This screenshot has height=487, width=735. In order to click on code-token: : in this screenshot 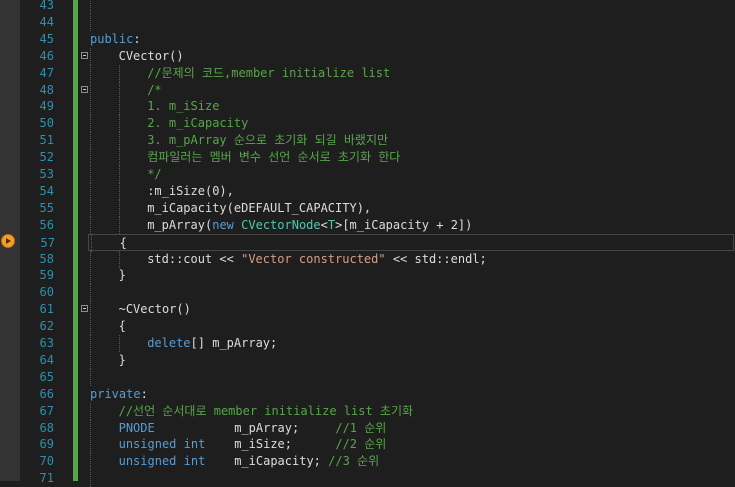, I will do `click(137, 38)`.